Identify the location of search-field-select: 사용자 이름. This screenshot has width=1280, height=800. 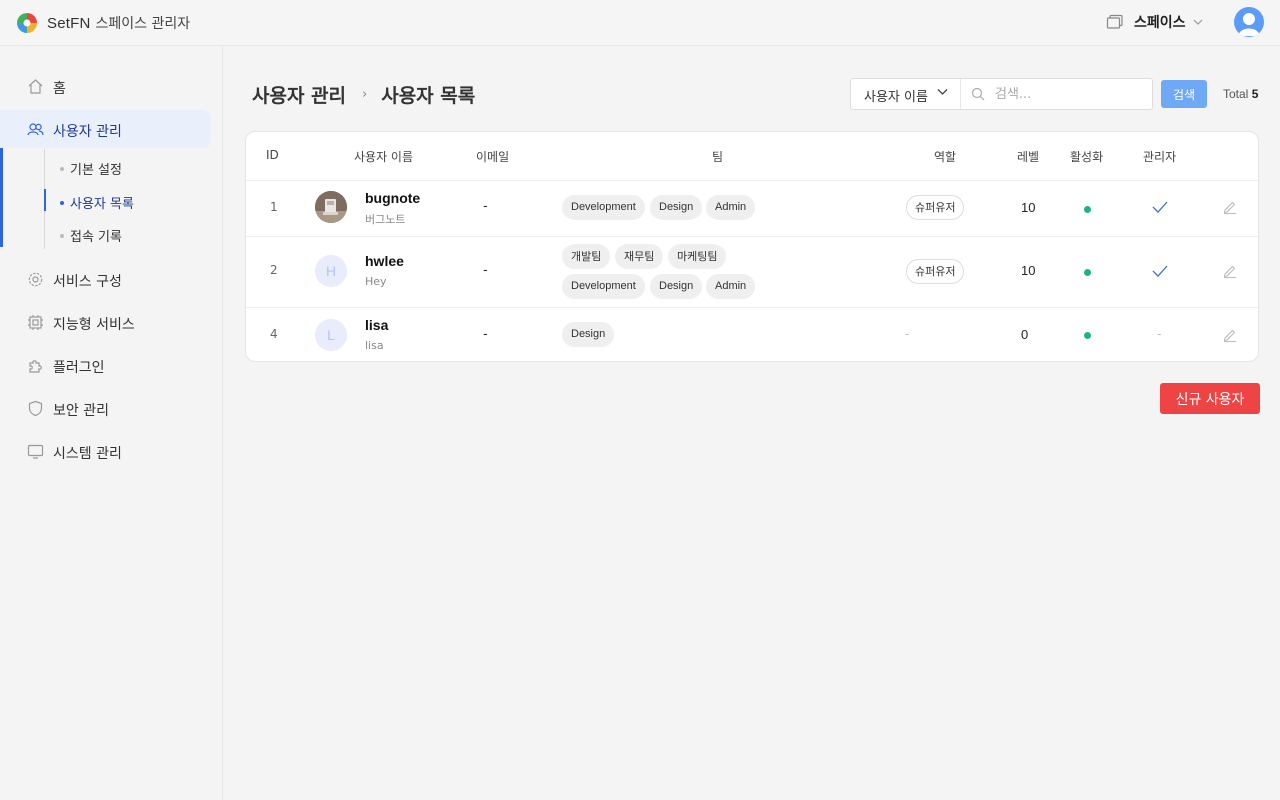
(906, 94).